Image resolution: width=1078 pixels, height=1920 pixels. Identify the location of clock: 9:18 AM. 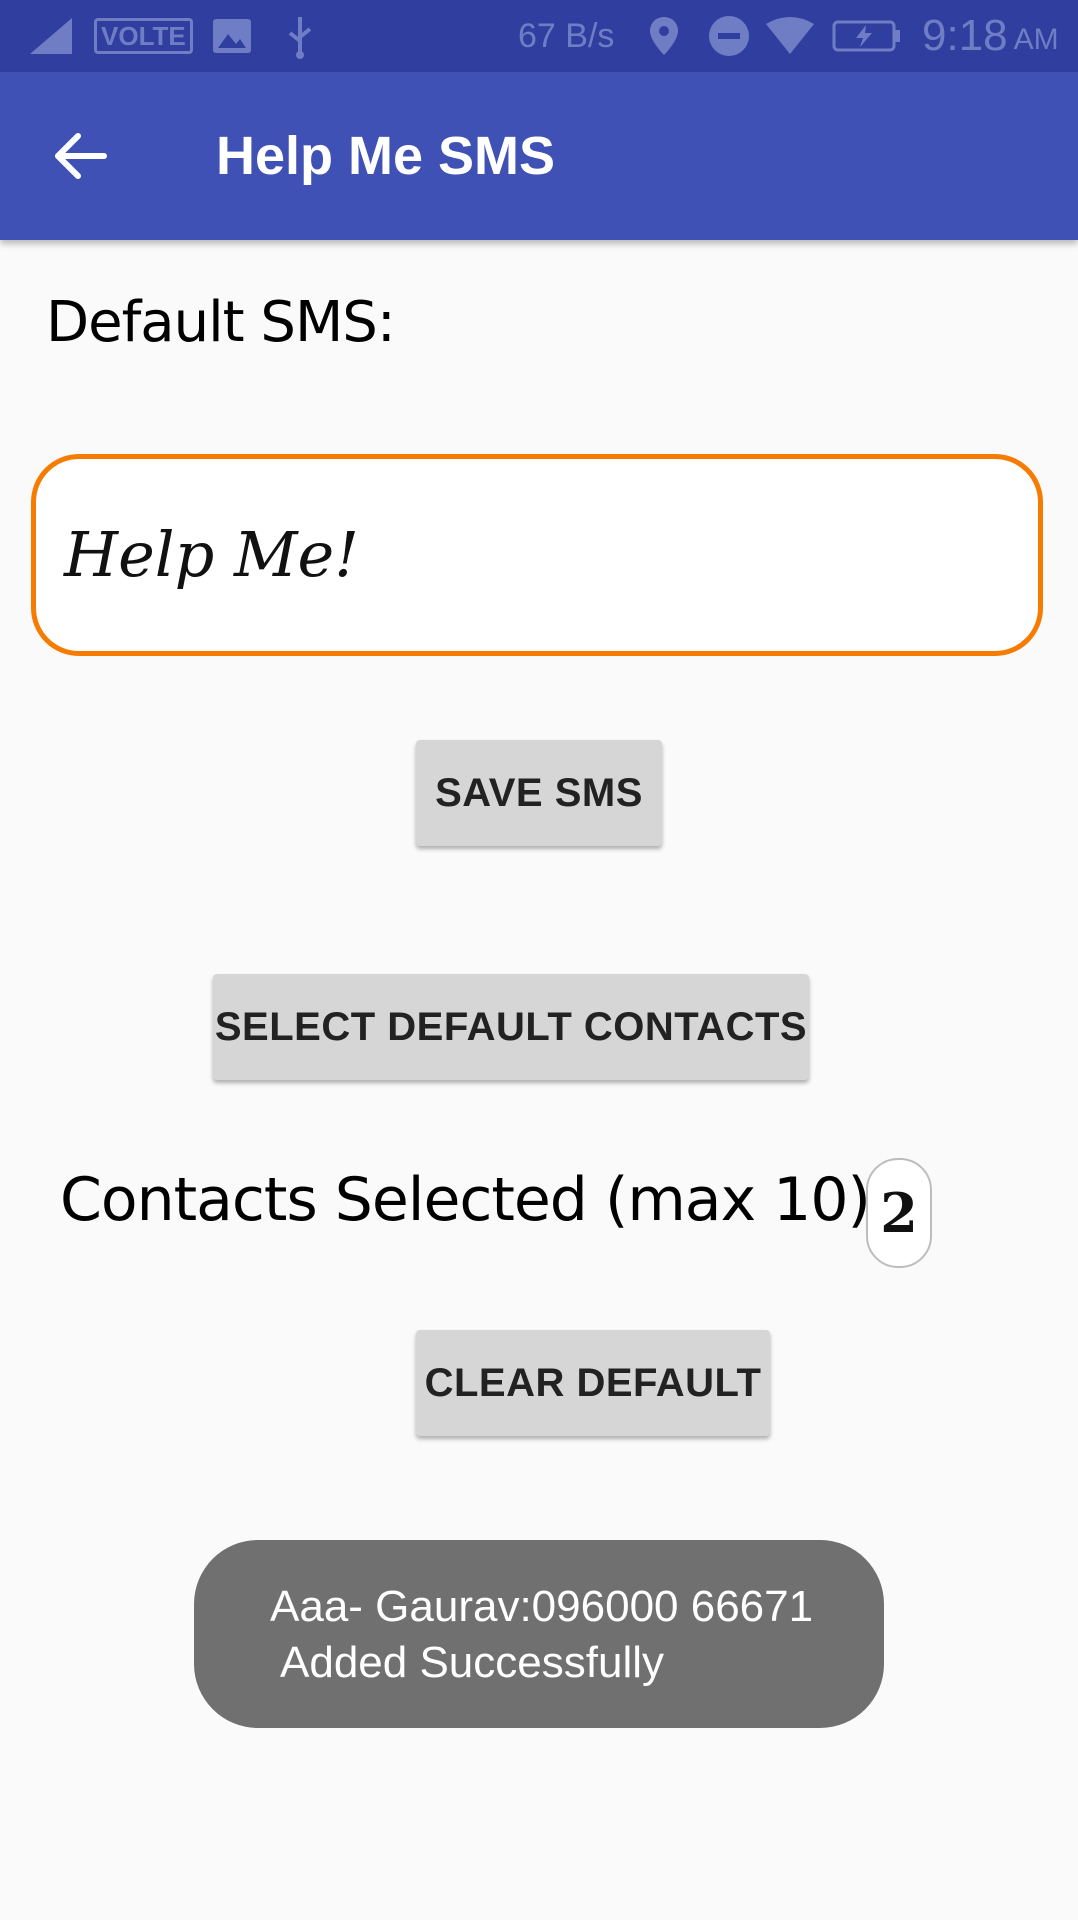
(990, 36).